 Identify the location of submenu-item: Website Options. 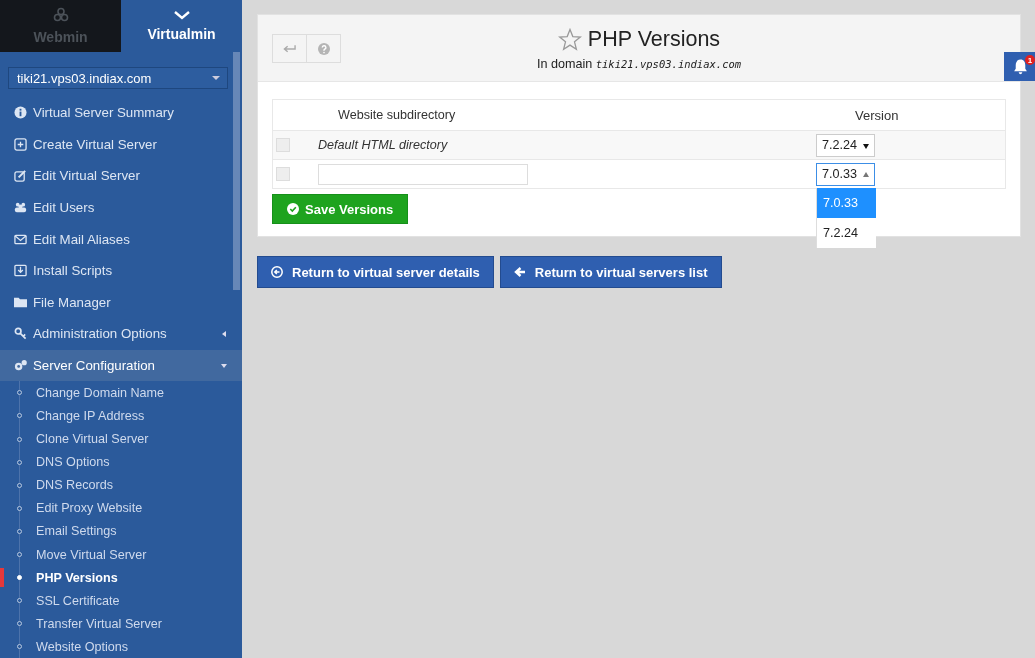
(121, 646).